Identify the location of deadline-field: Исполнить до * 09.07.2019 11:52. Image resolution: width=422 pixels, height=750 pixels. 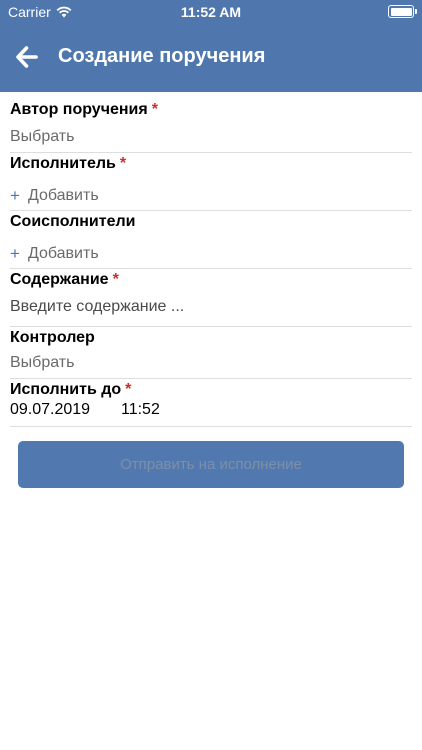
(211, 403).